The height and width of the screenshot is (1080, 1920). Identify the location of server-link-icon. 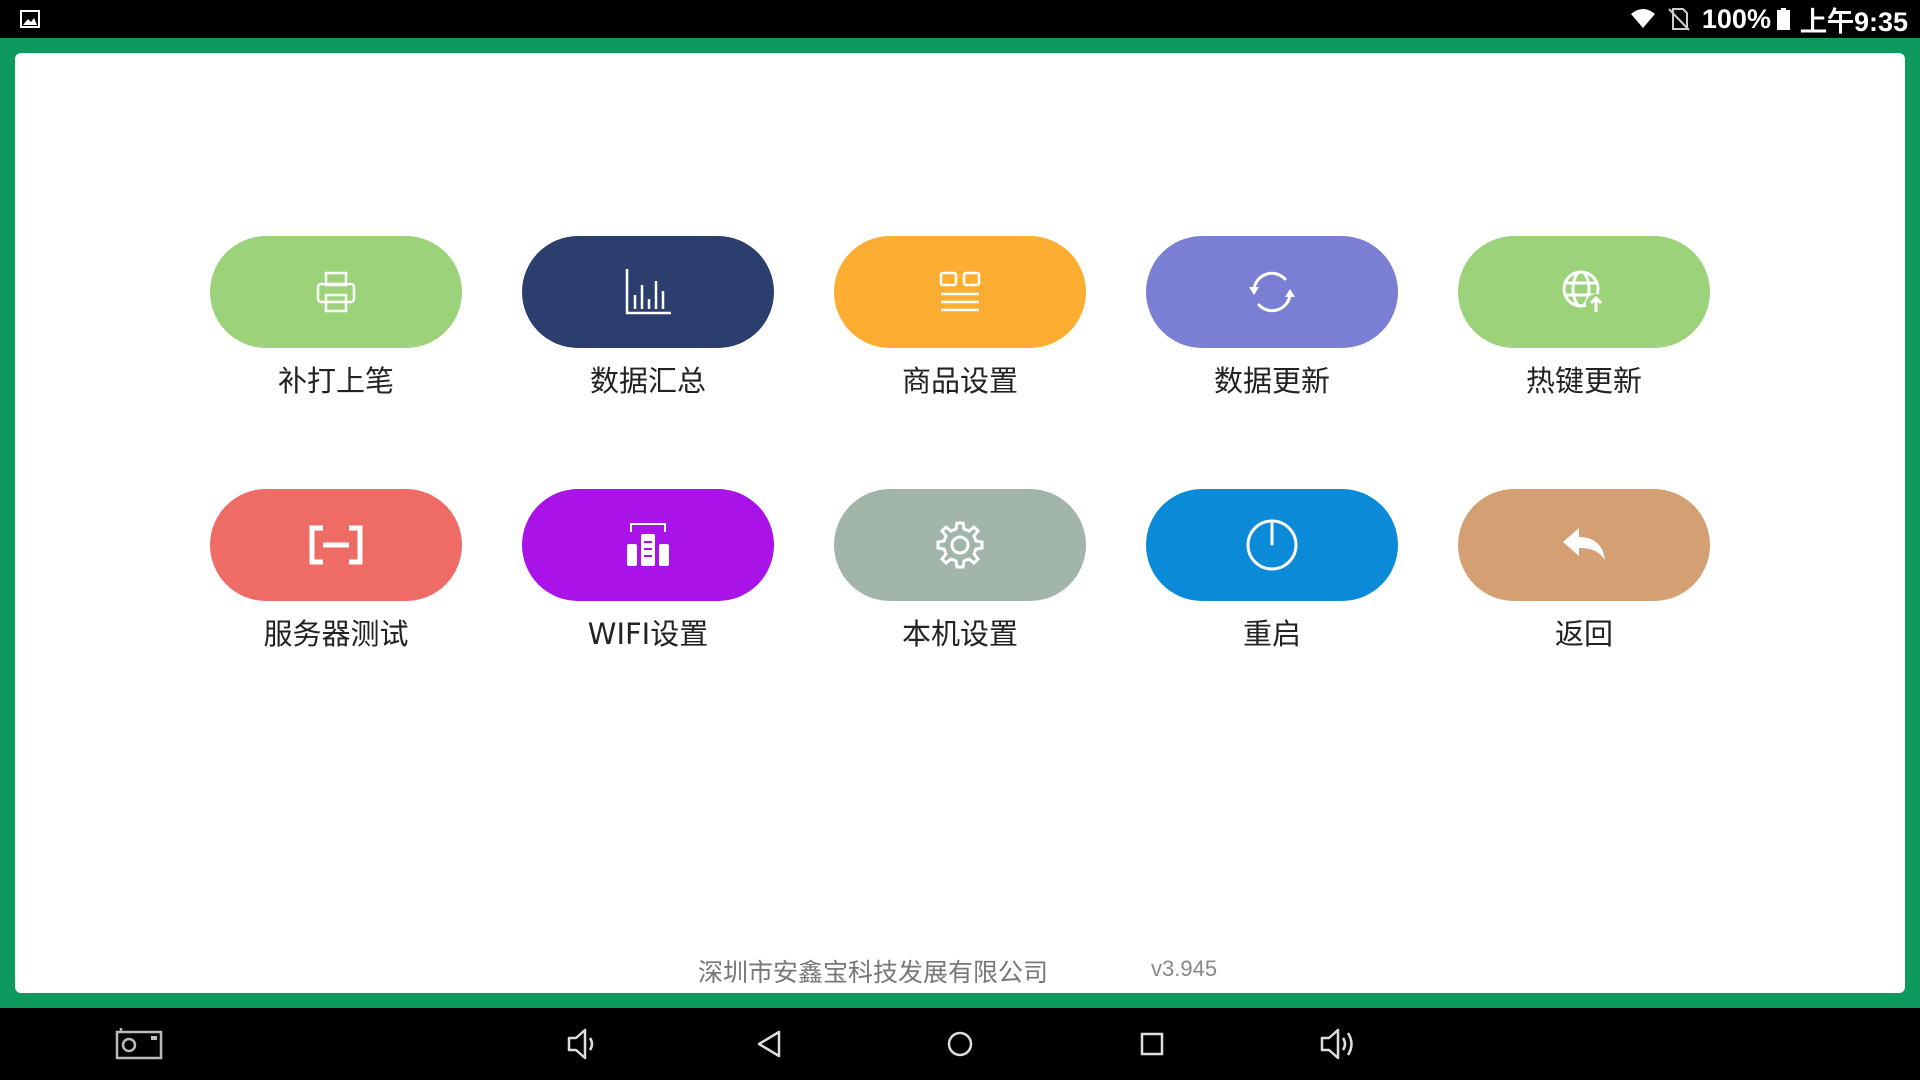
(336, 545).